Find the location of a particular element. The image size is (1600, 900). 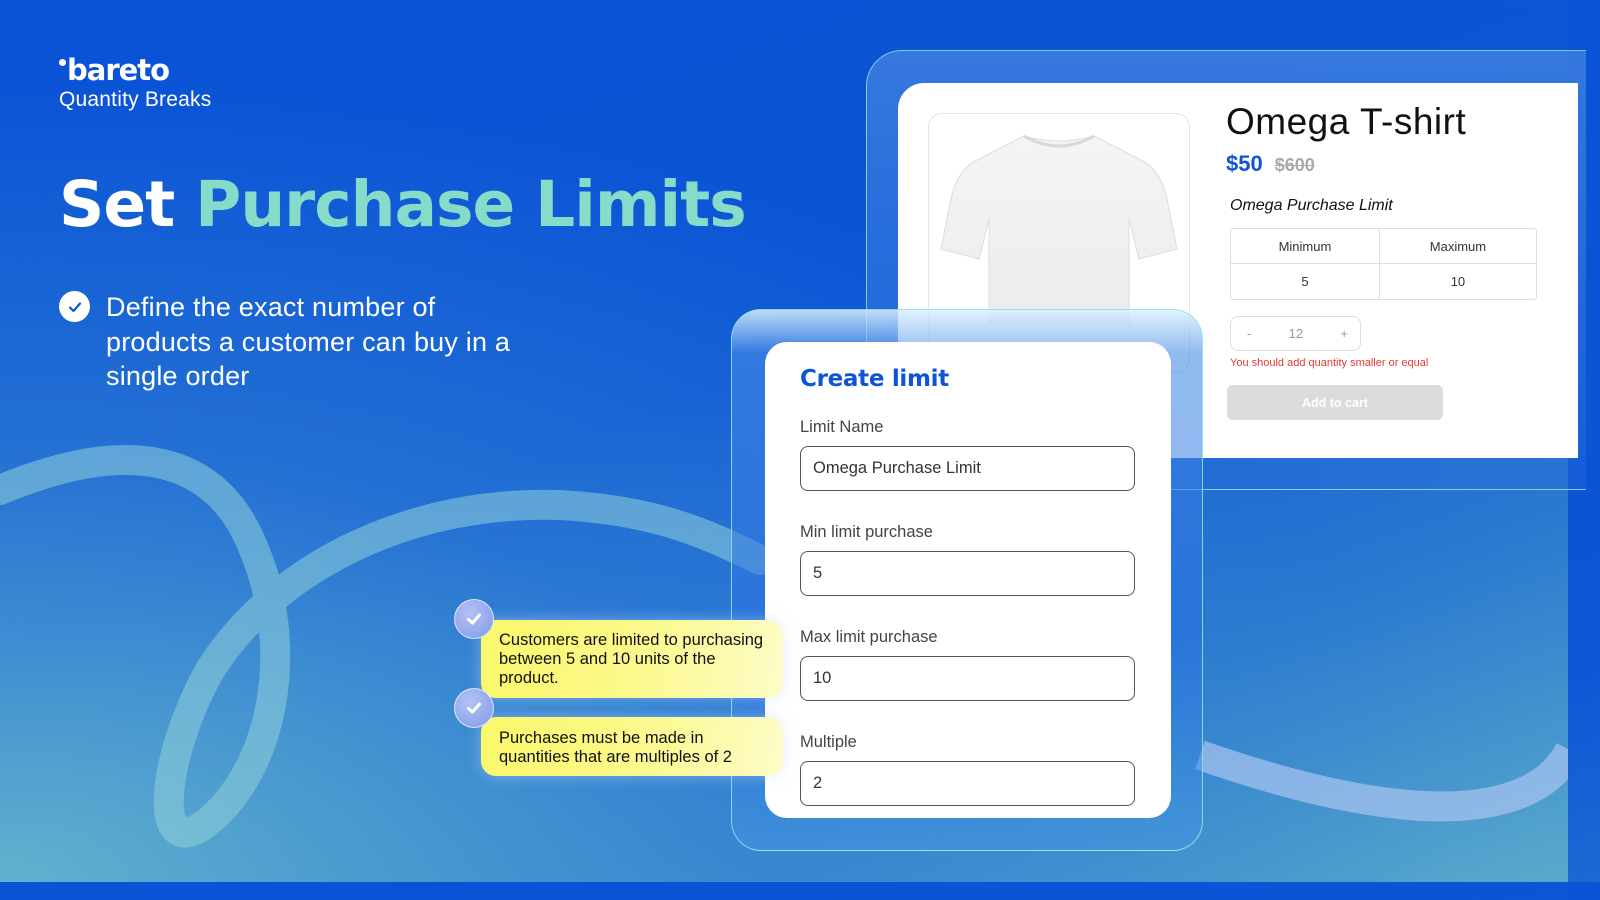

multiple-label: Multiple is located at coordinates (828, 742).